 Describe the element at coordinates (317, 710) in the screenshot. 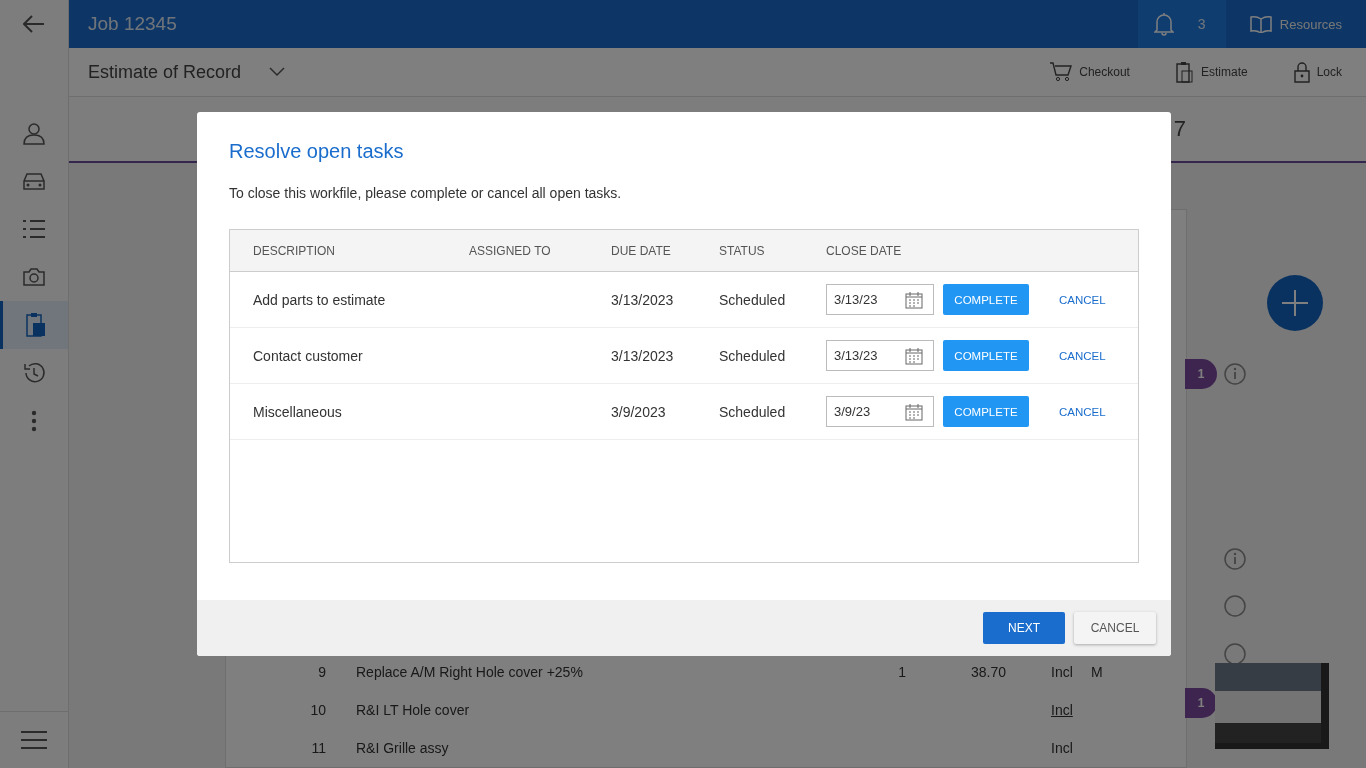

I see `line-number: 10` at that location.